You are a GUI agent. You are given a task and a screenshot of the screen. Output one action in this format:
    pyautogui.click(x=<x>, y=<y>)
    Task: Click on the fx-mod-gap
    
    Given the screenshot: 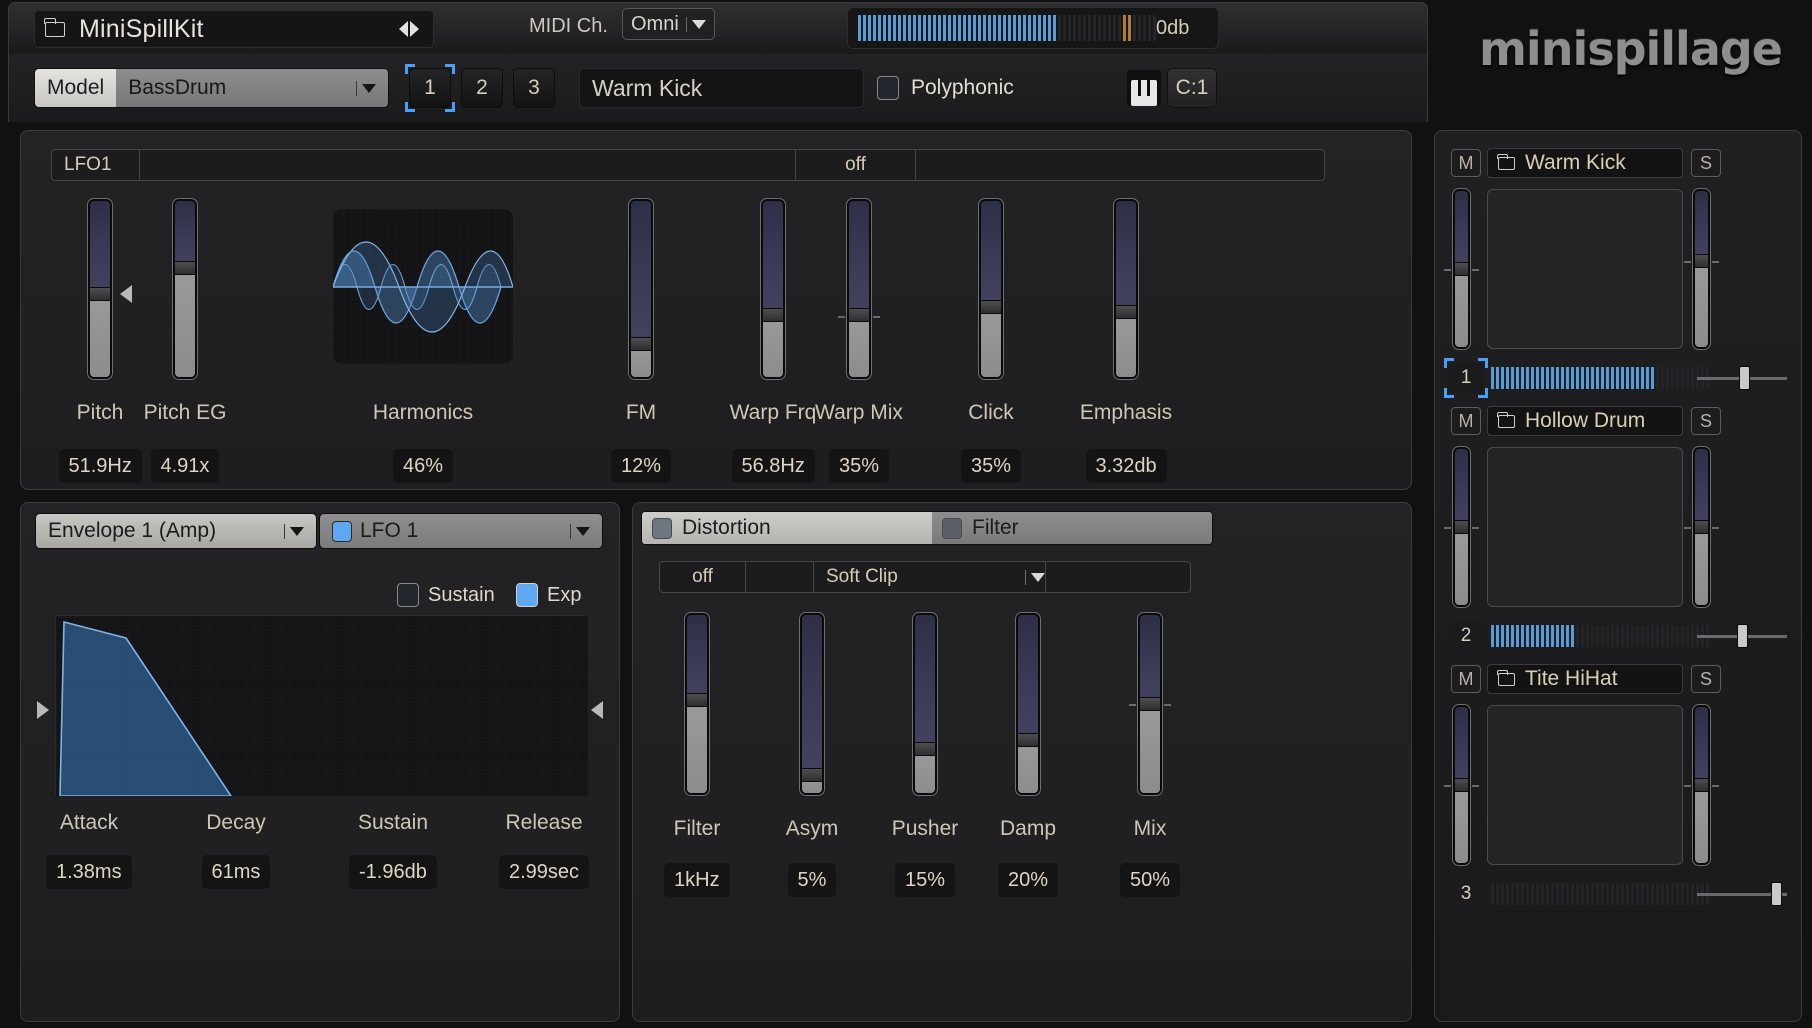 What is the action you would take?
    pyautogui.click(x=780, y=577)
    